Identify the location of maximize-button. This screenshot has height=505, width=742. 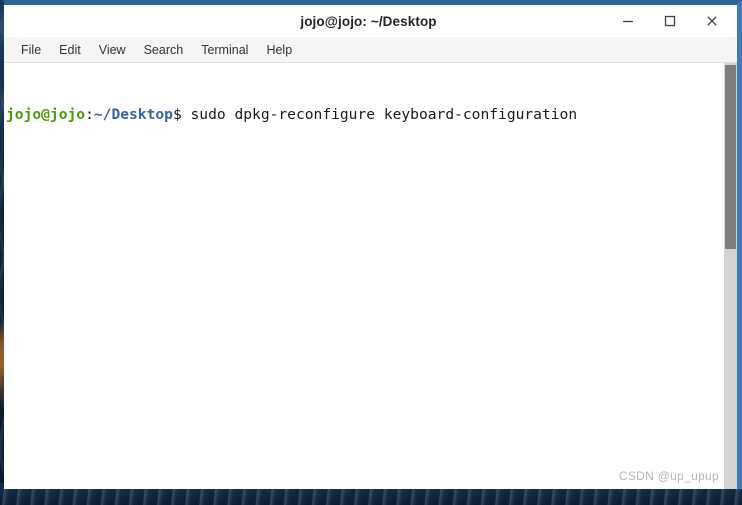
(670, 21).